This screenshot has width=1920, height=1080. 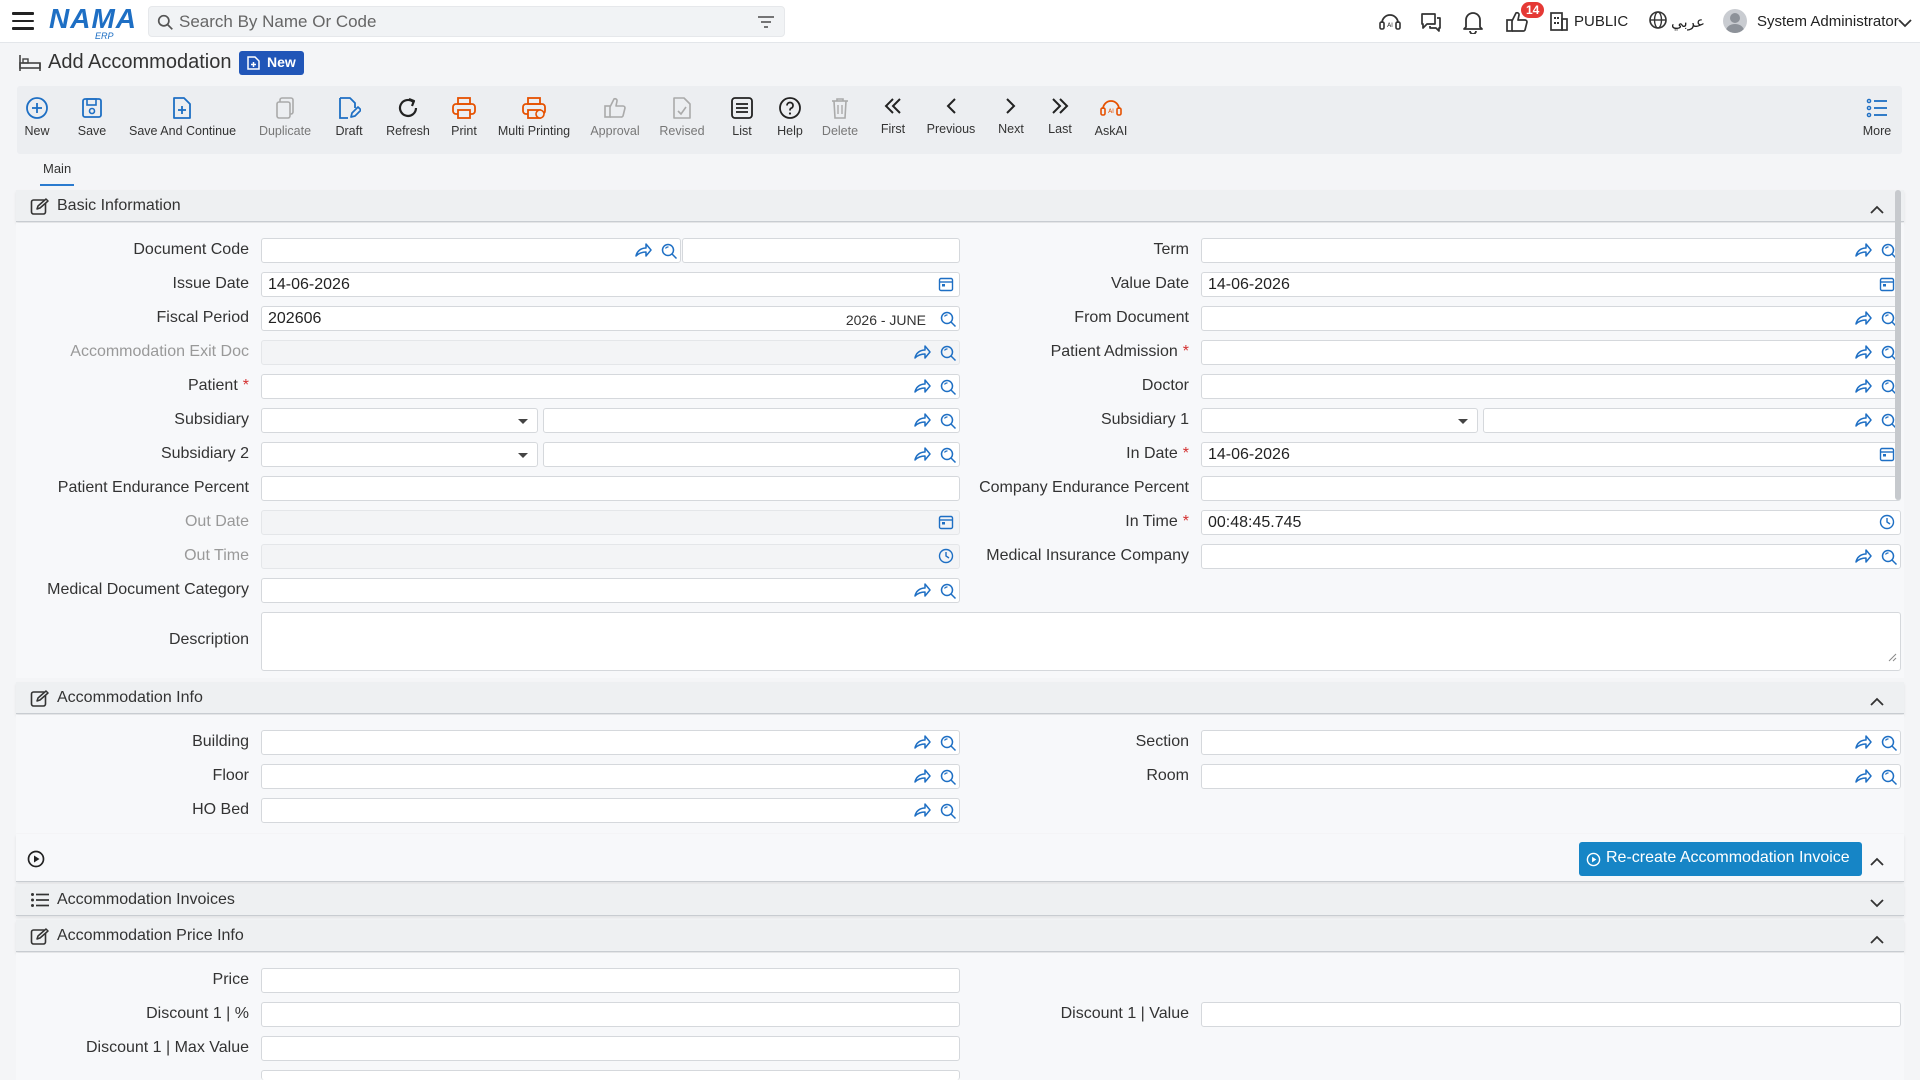 What do you see at coordinates (459, 22) in the screenshot?
I see `search-input` at bounding box center [459, 22].